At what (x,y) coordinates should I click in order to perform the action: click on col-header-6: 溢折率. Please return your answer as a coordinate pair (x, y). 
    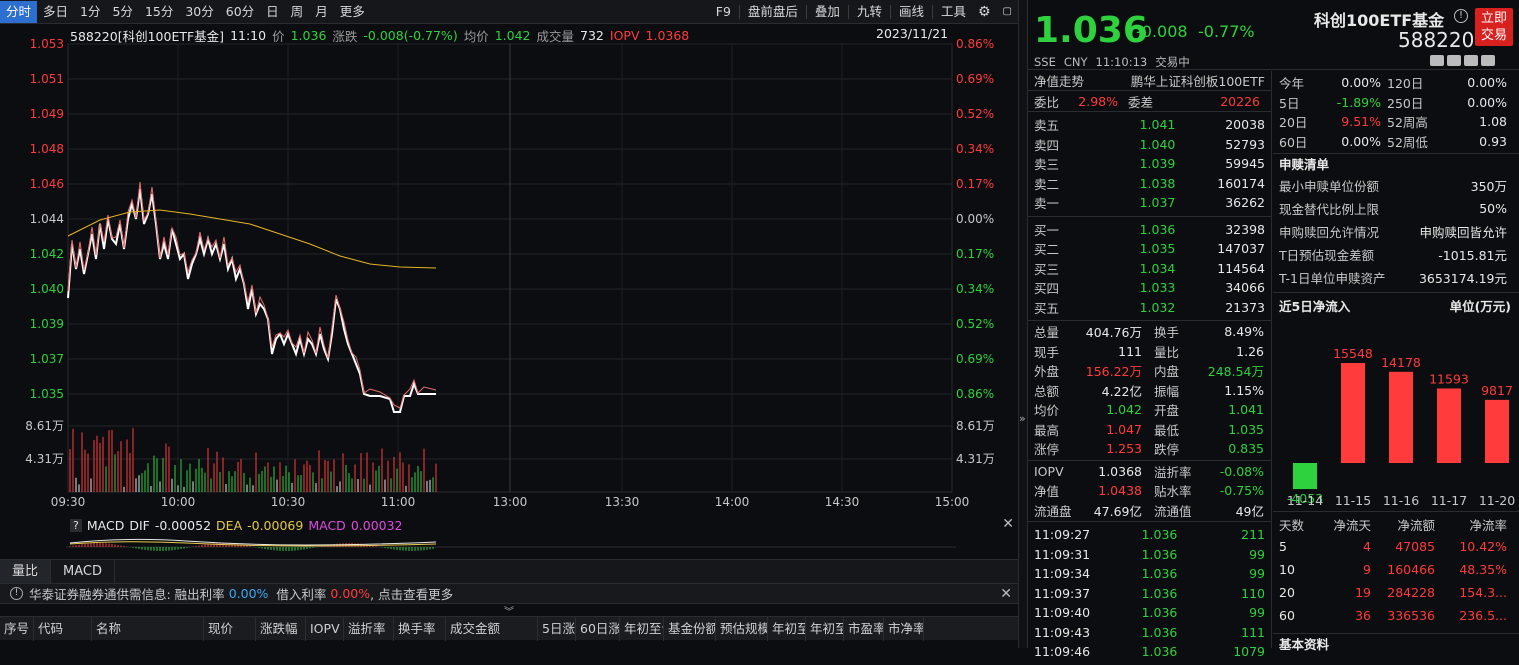
    Looking at the image, I should click on (369, 628).